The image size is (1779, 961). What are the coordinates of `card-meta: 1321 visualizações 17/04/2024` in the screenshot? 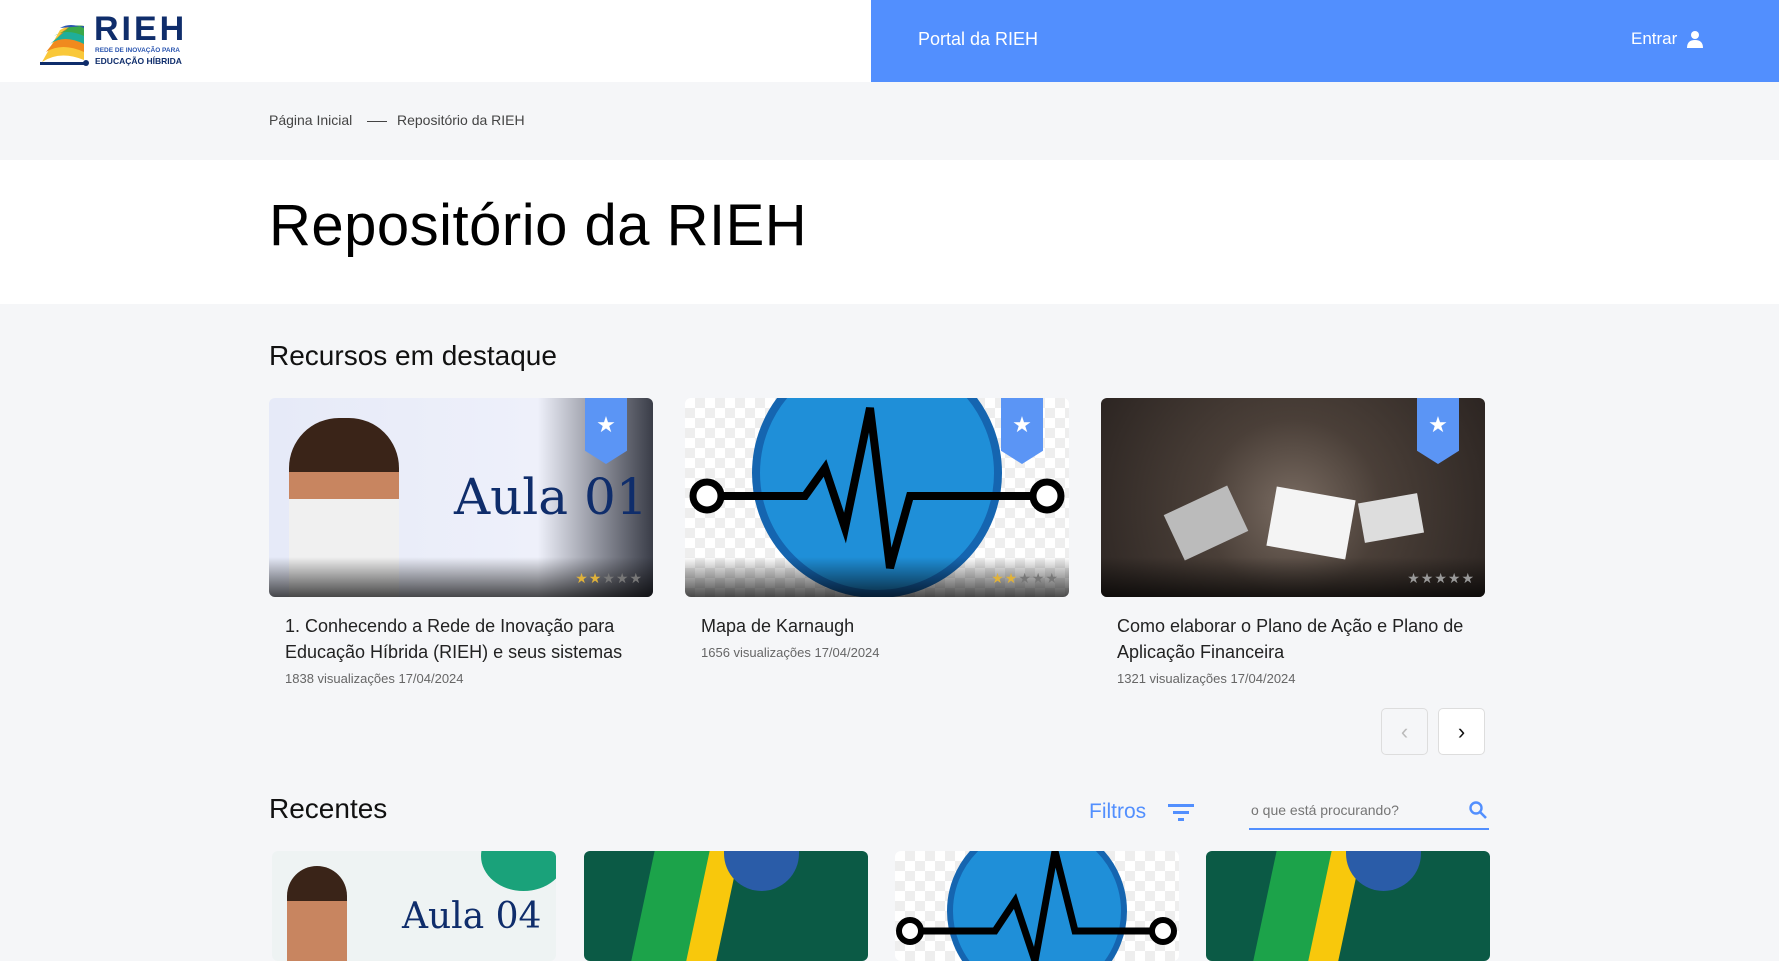 It's located at (1206, 678).